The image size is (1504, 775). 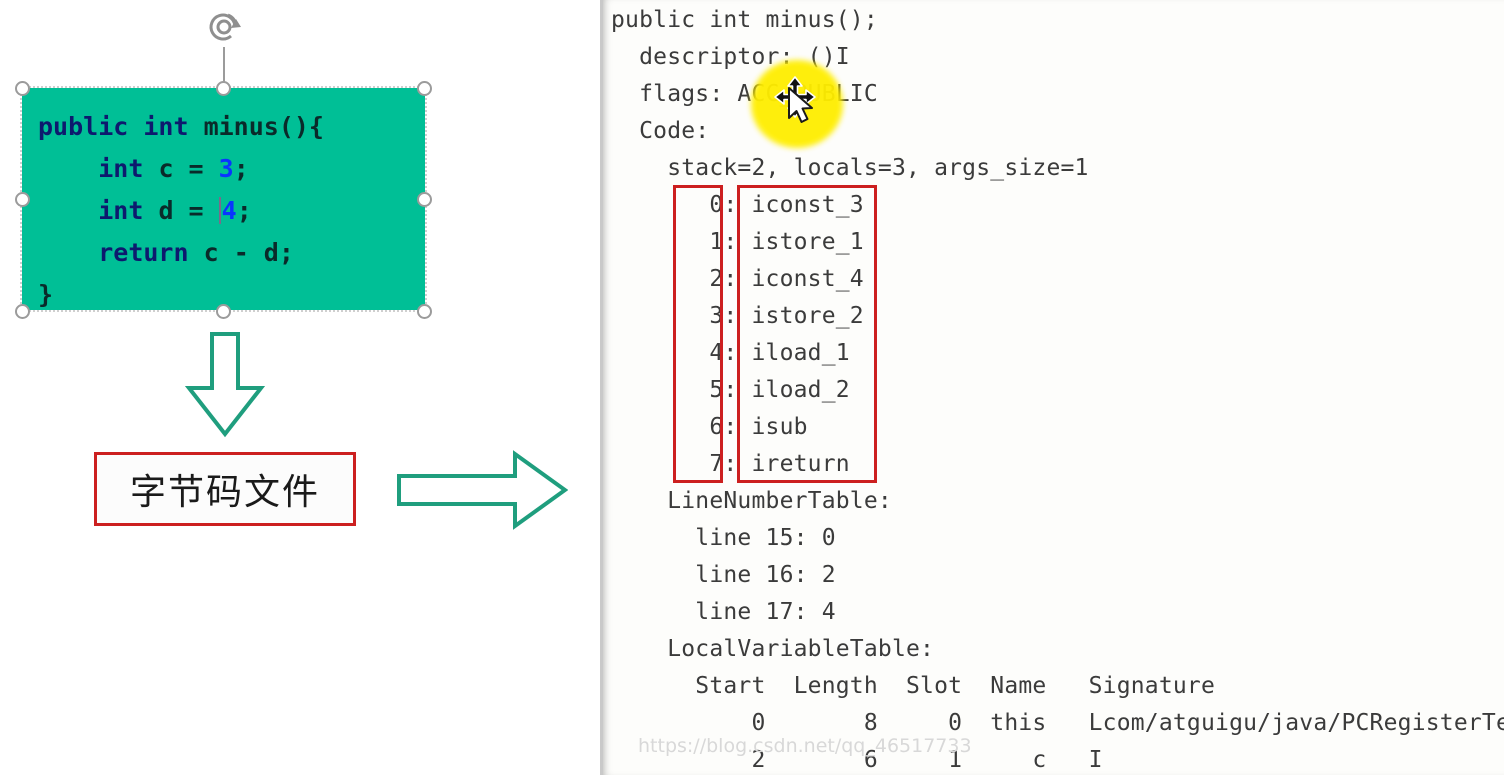 What do you see at coordinates (424, 199) in the screenshot?
I see `handle-middle-right` at bounding box center [424, 199].